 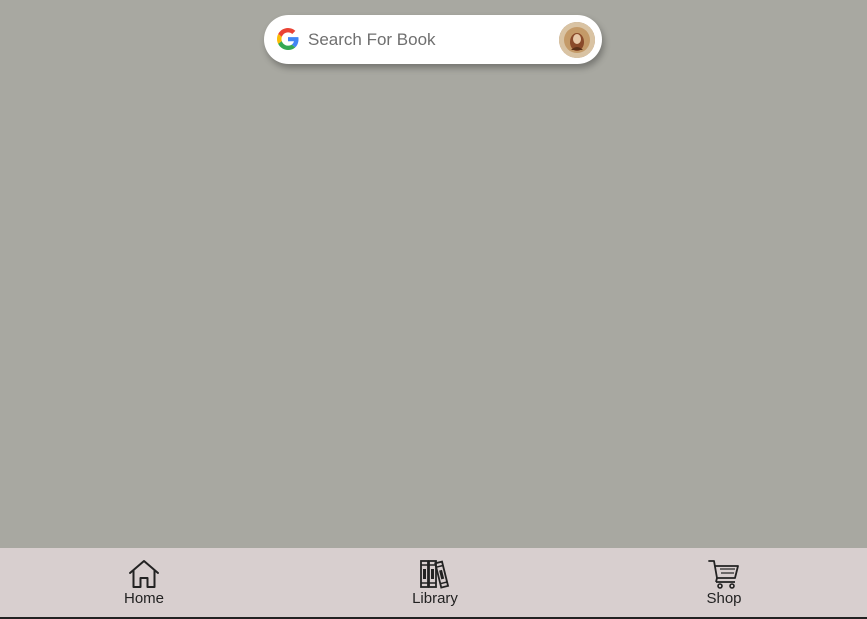 I want to click on home-icon, so click(x=144, y=574).